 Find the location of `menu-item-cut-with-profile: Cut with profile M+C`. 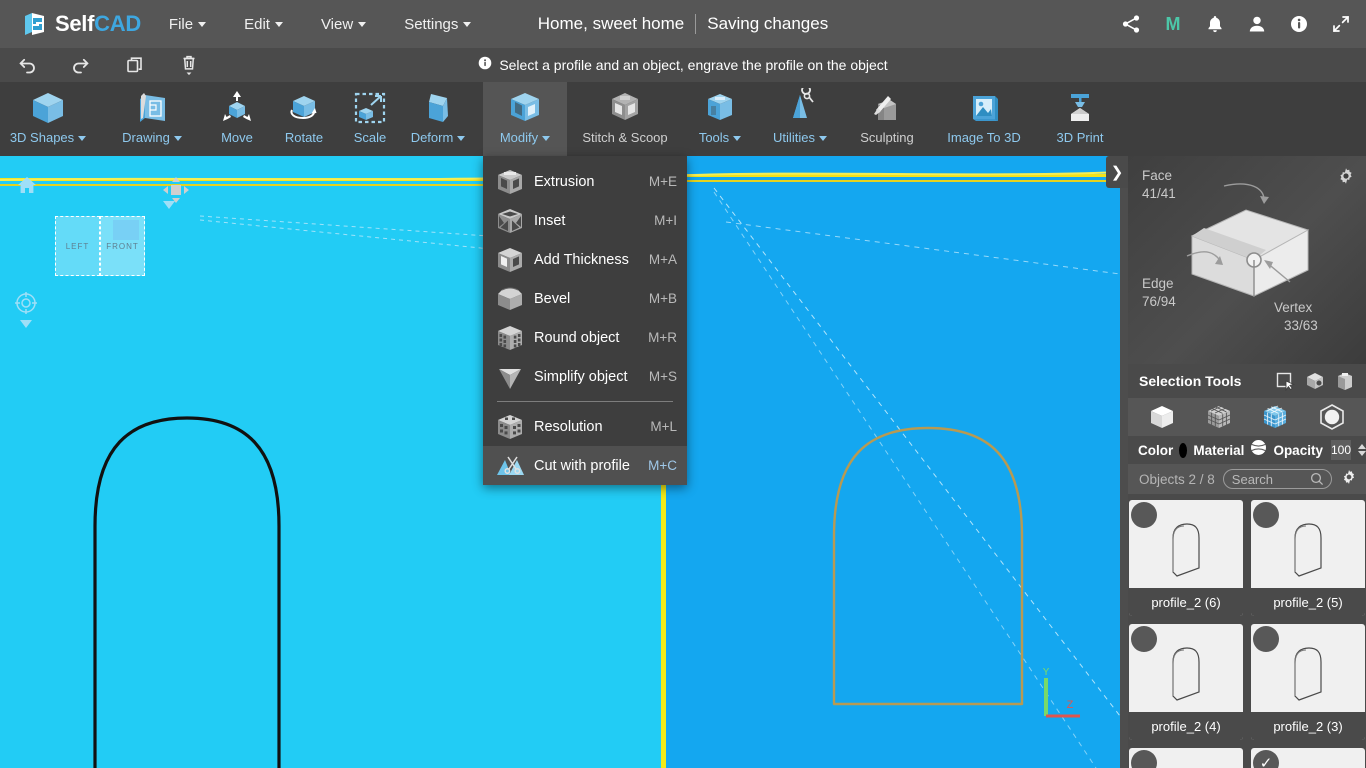

menu-item-cut-with-profile: Cut with profile M+C is located at coordinates (585, 465).